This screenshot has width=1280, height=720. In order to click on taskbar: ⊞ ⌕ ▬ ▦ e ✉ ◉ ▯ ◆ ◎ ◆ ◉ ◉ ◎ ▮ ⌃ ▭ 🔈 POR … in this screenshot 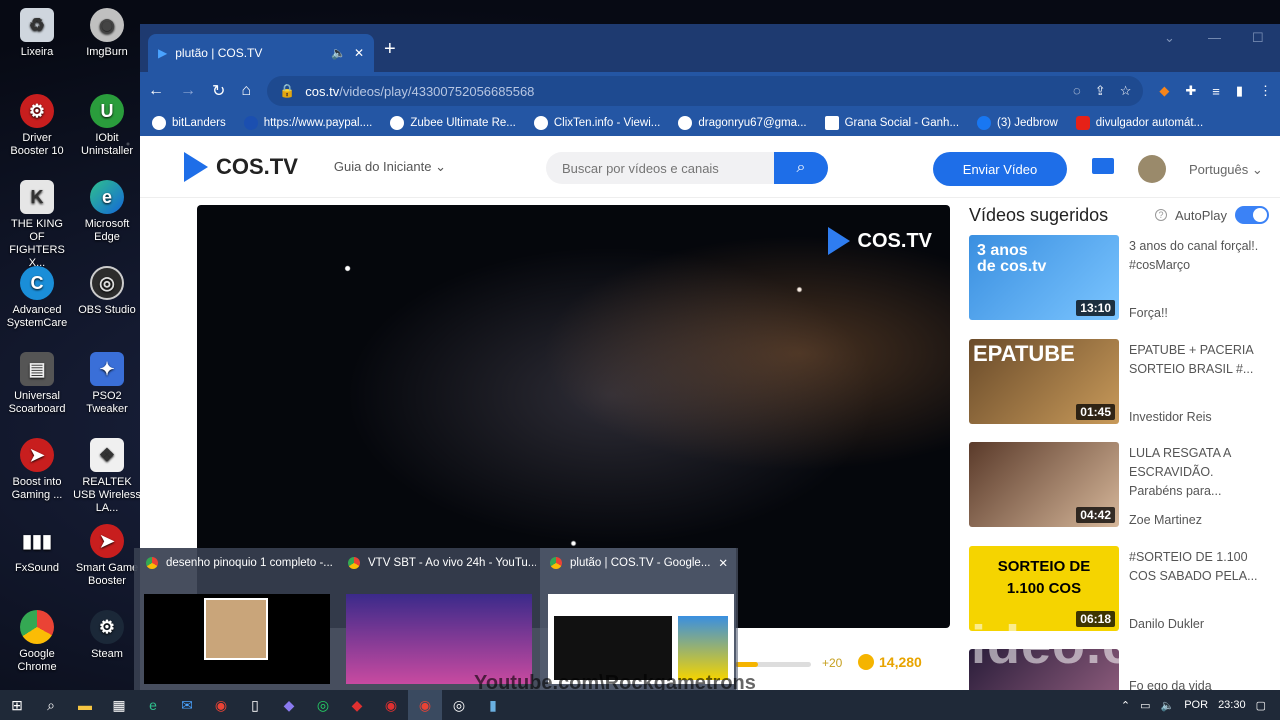, I will do `click(640, 705)`.